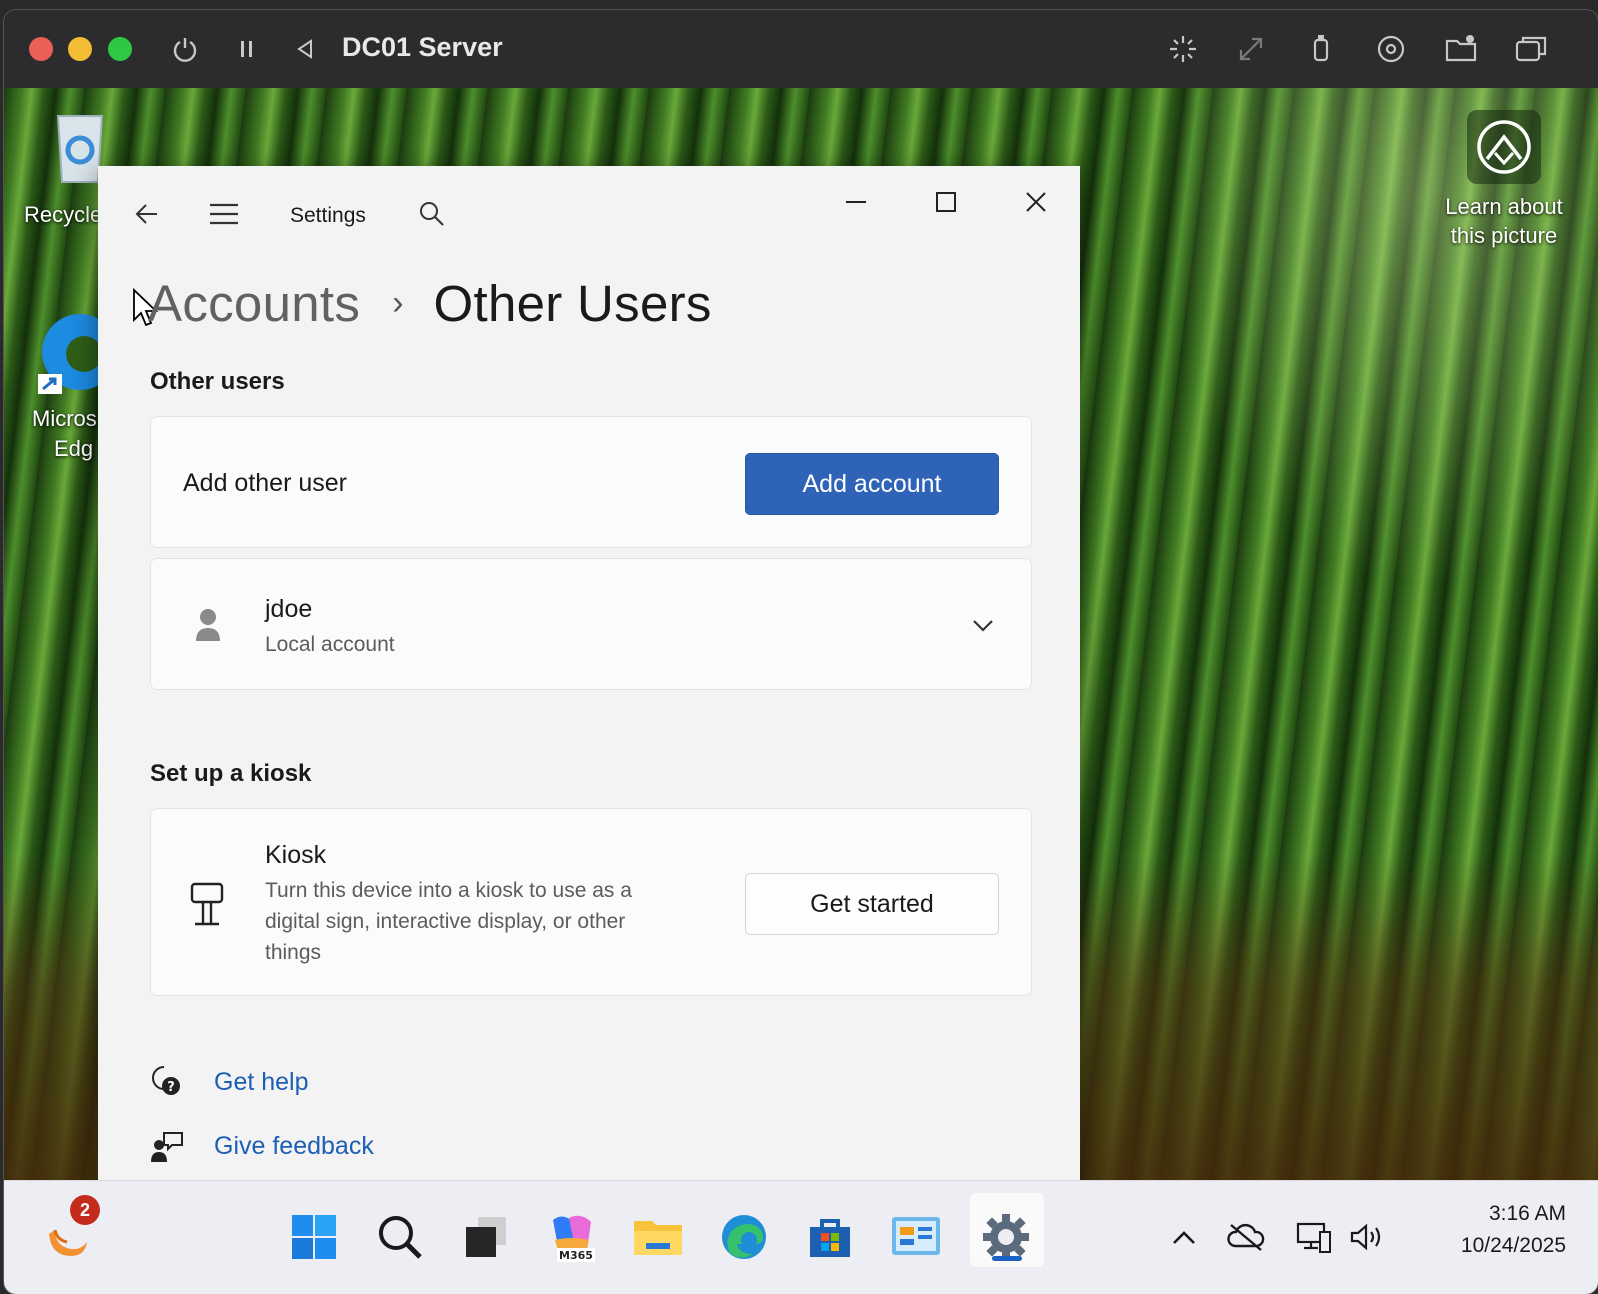 Image resolution: width=1598 pixels, height=1294 pixels. Describe the element at coordinates (432, 214) in the screenshot. I see `search-icon` at that location.